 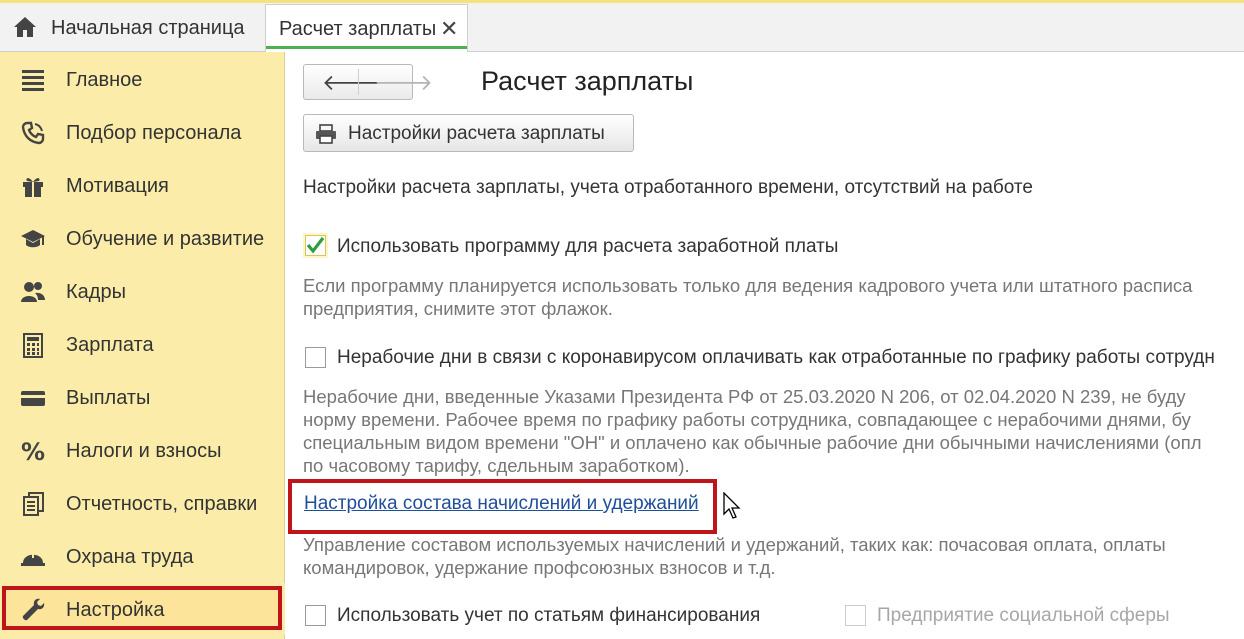 What do you see at coordinates (315, 357) in the screenshot?
I see `nonworking-days-checkbox` at bounding box center [315, 357].